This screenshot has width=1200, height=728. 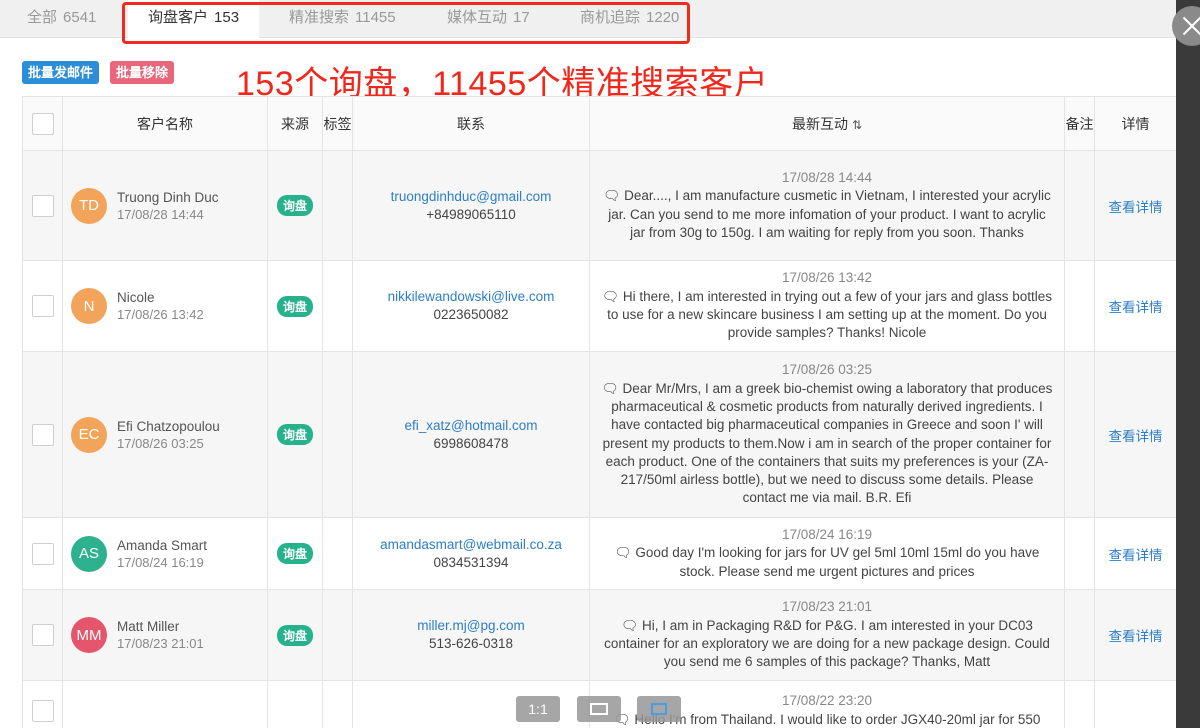 I want to click on contact-cell: truongdinhduc@gmail.com +84989065110, so click(x=471, y=205).